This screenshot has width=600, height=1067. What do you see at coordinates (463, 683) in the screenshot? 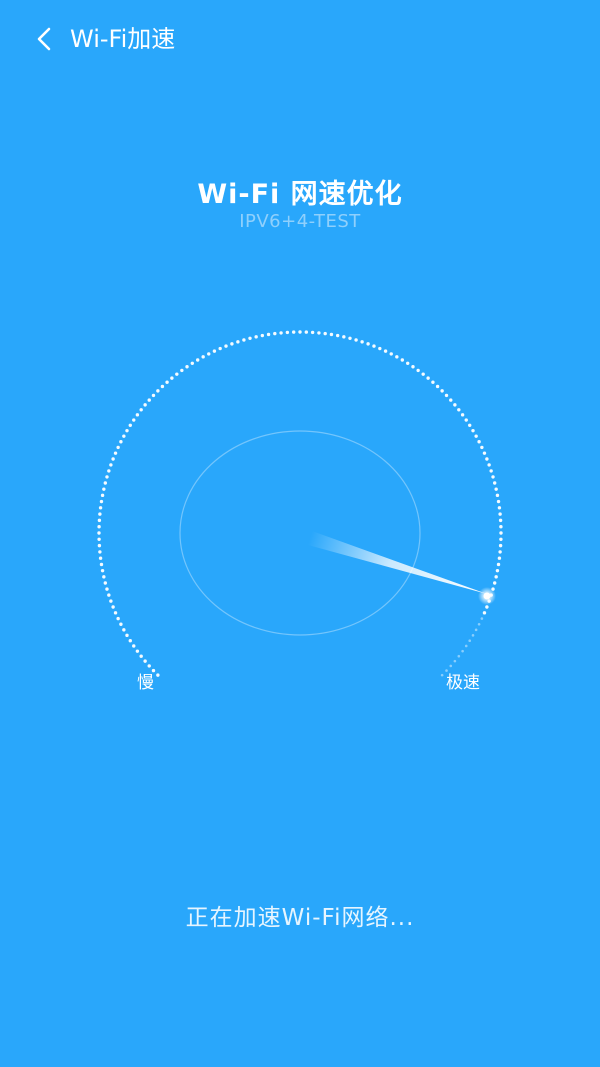
I see `gauge-label-fast: 极速` at bounding box center [463, 683].